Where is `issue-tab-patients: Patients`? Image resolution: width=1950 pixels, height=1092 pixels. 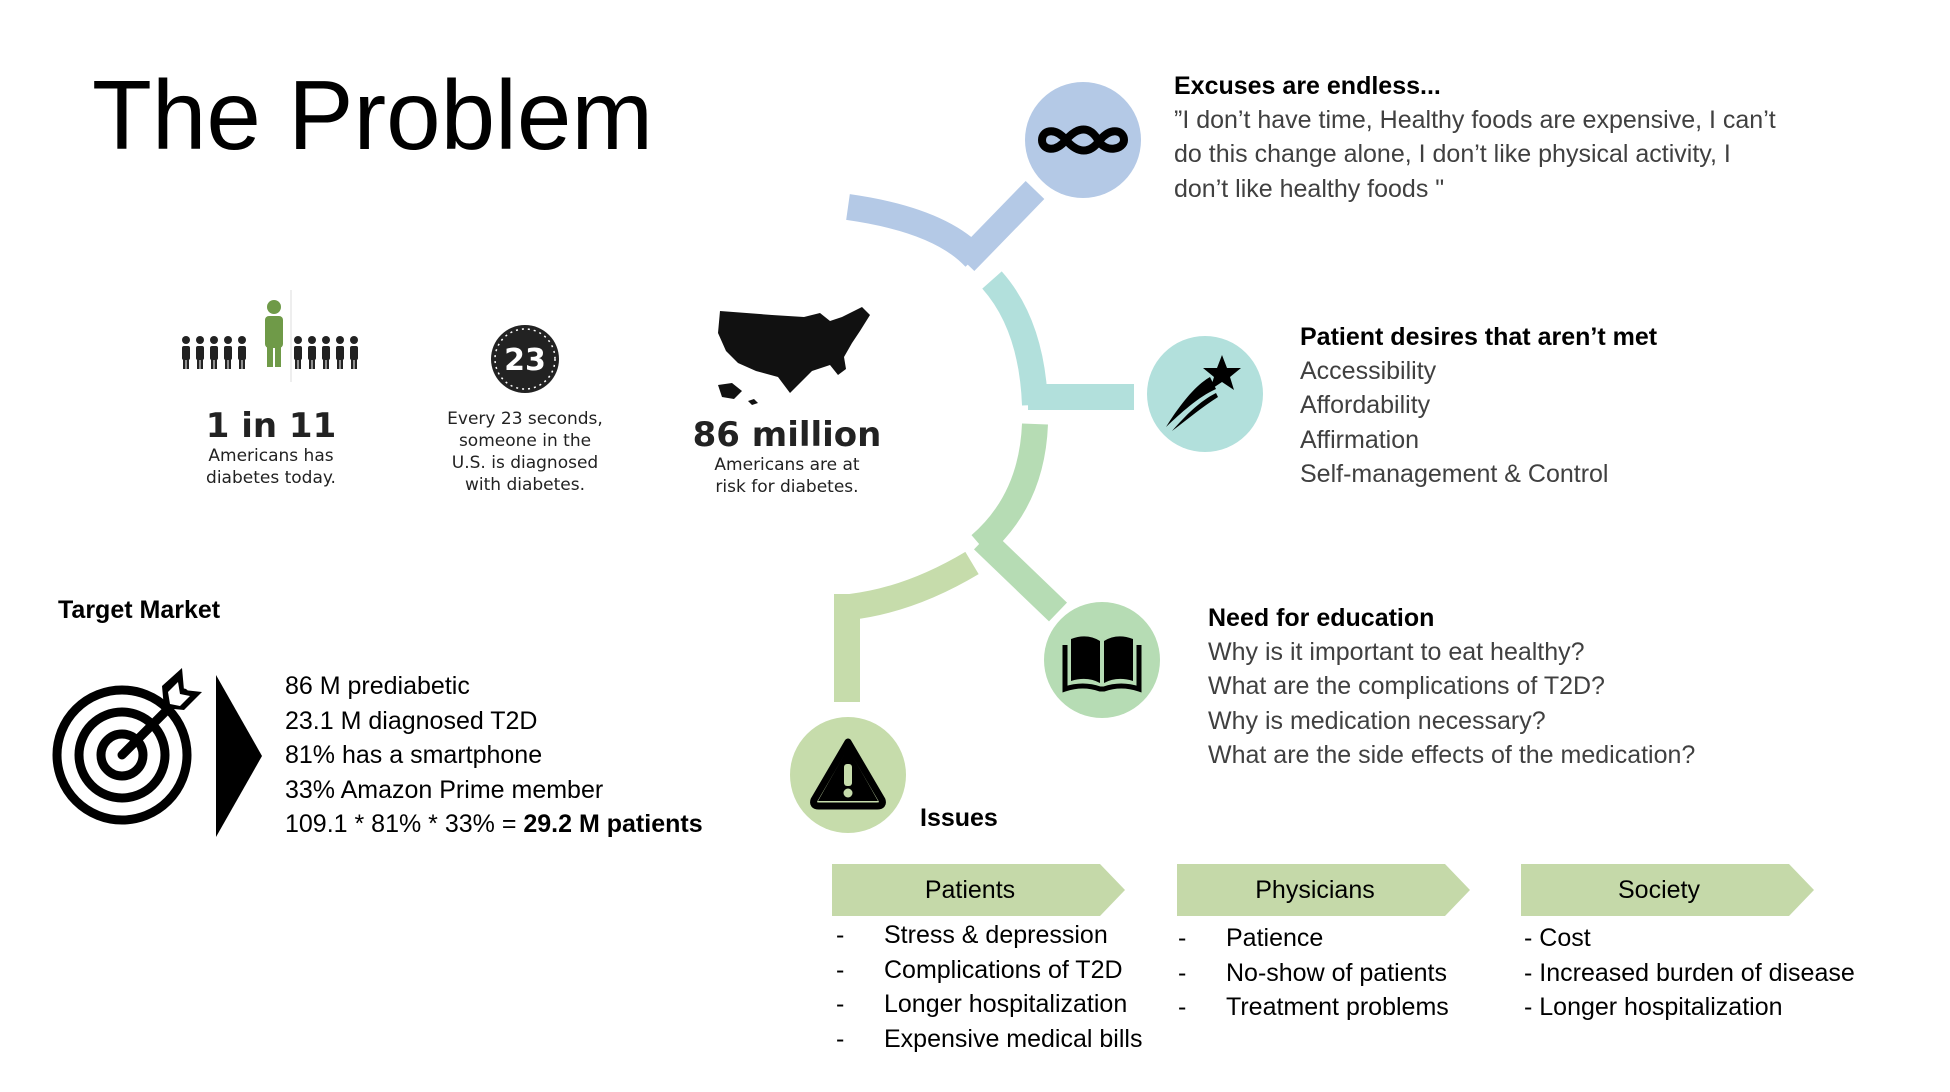 issue-tab-patients: Patients is located at coordinates (978, 890).